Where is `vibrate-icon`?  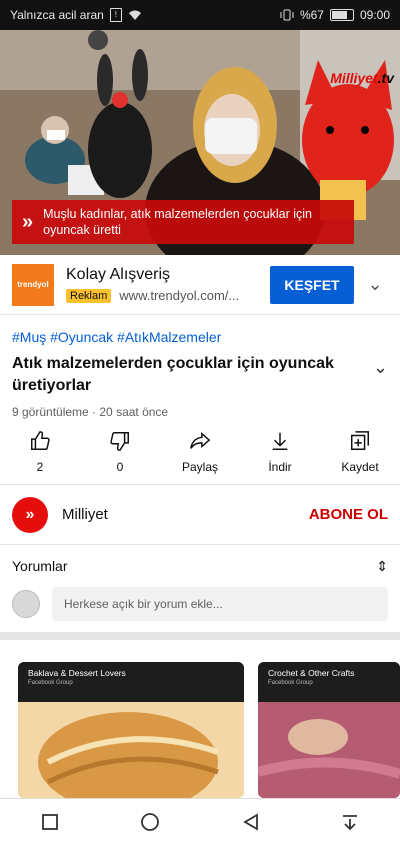 vibrate-icon is located at coordinates (287, 15).